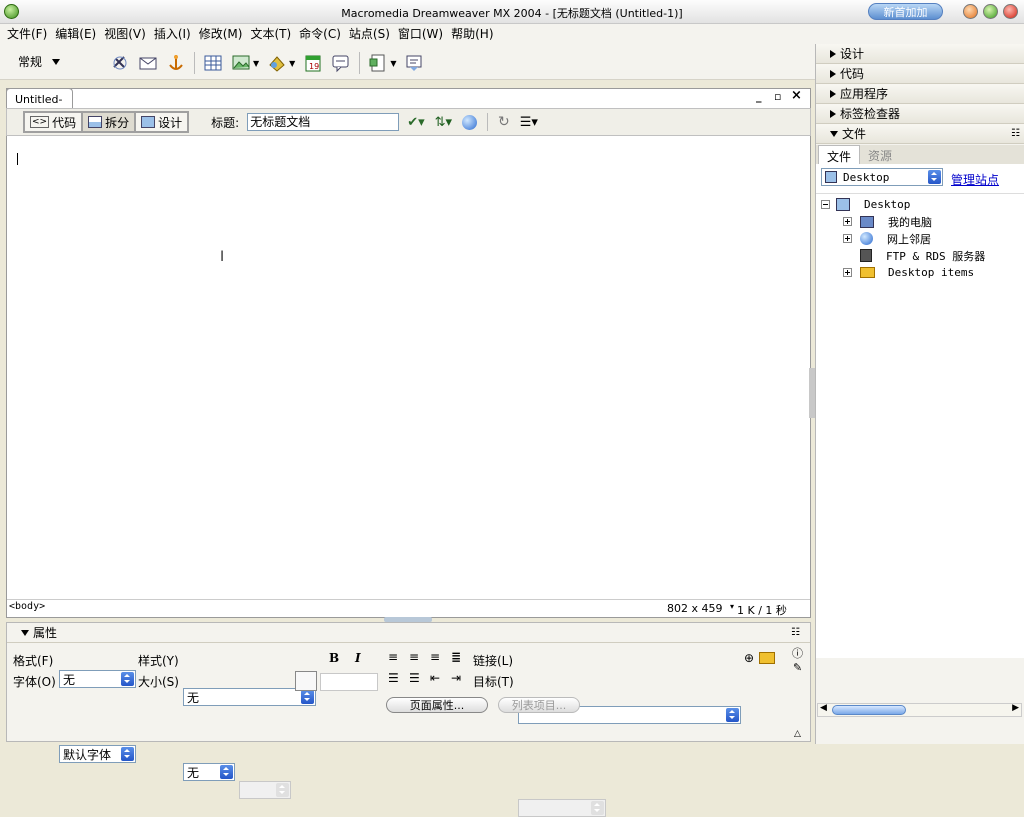 The image size is (1024, 817). What do you see at coordinates (369, 34) in the screenshot?
I see `menu-site: 站点(S)` at bounding box center [369, 34].